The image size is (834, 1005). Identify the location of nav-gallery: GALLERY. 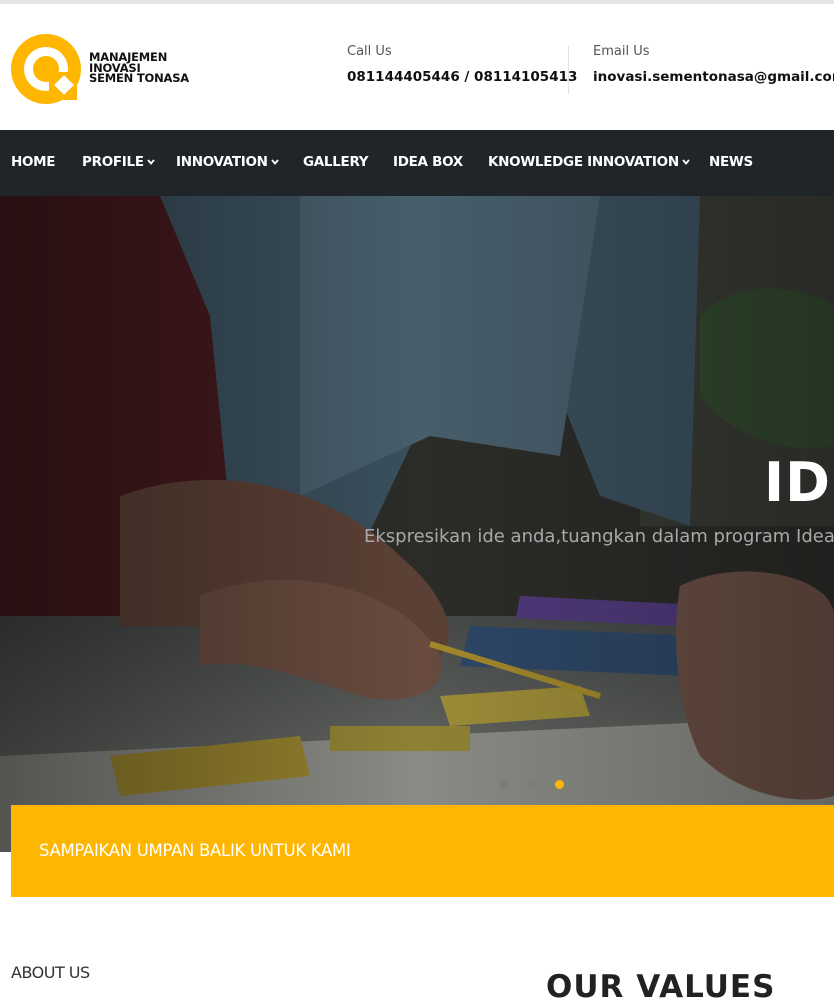
(336, 162).